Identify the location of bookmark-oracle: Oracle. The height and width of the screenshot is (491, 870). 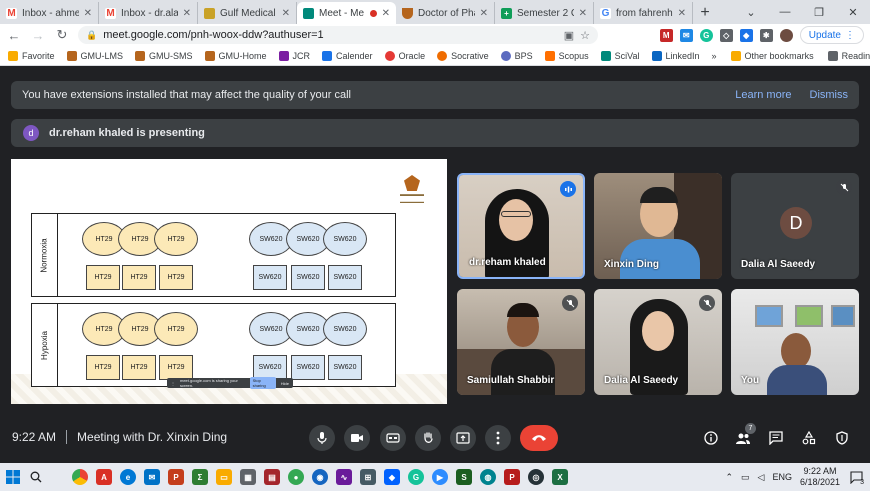
(404, 55).